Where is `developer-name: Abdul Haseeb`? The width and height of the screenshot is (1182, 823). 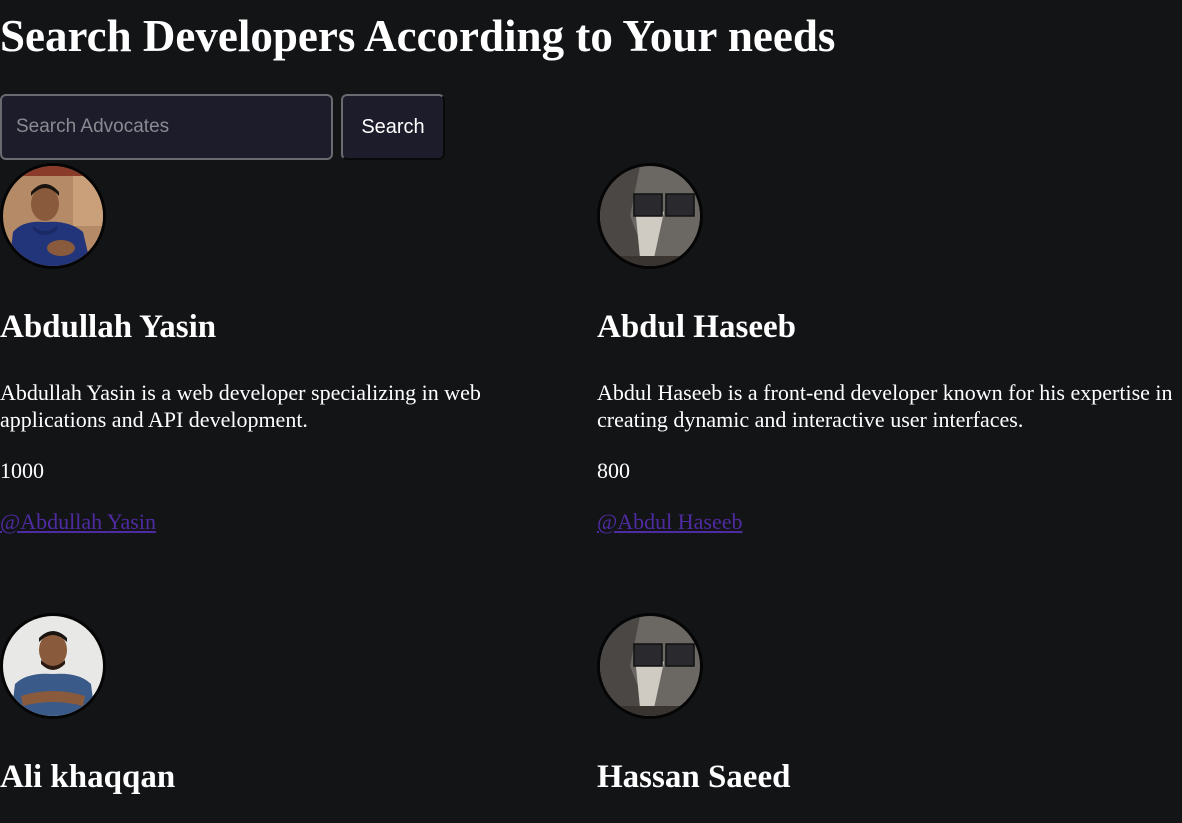
developer-name: Abdul Haseeb is located at coordinates (696, 327).